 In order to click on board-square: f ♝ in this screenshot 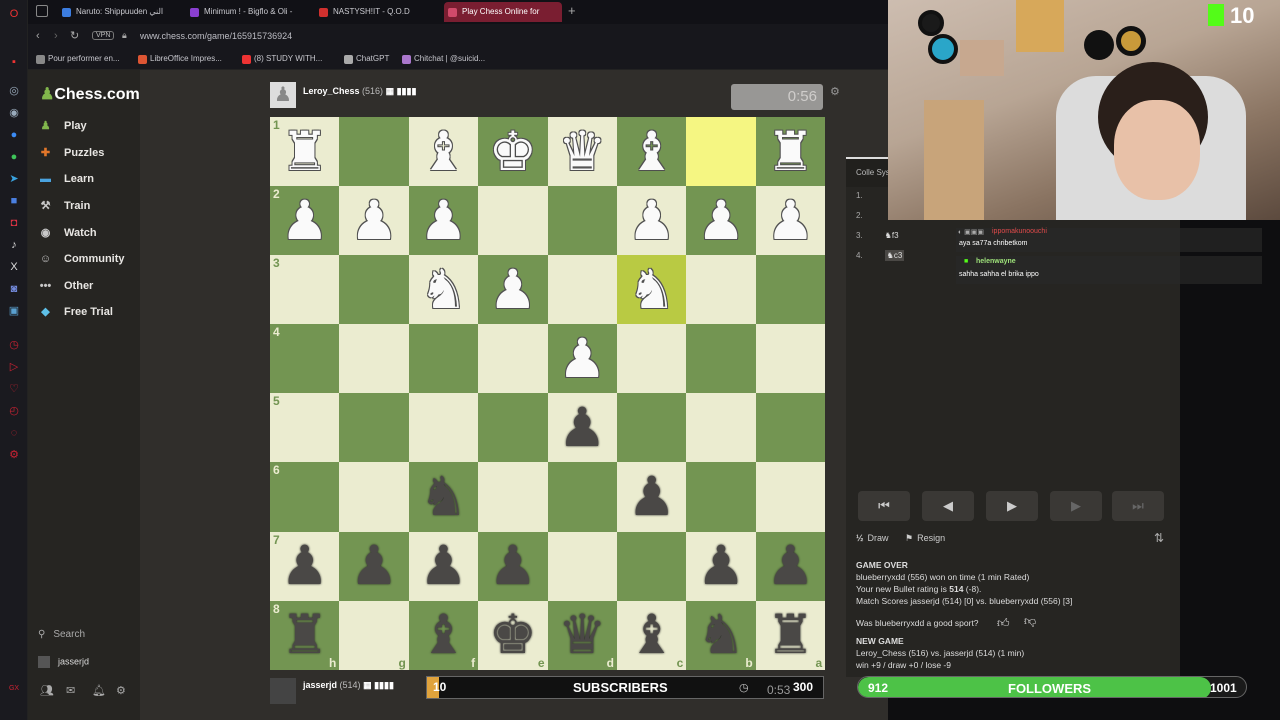, I will do `click(443, 635)`.